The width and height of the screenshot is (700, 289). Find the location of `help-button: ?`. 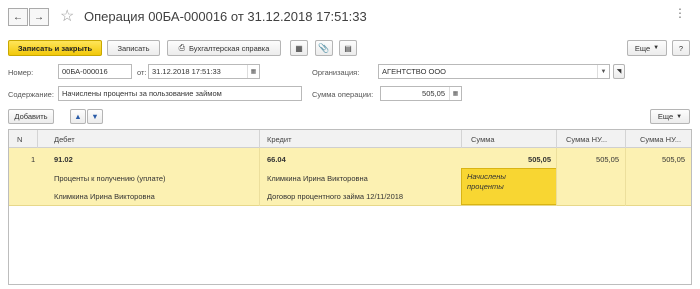

help-button: ? is located at coordinates (681, 48).